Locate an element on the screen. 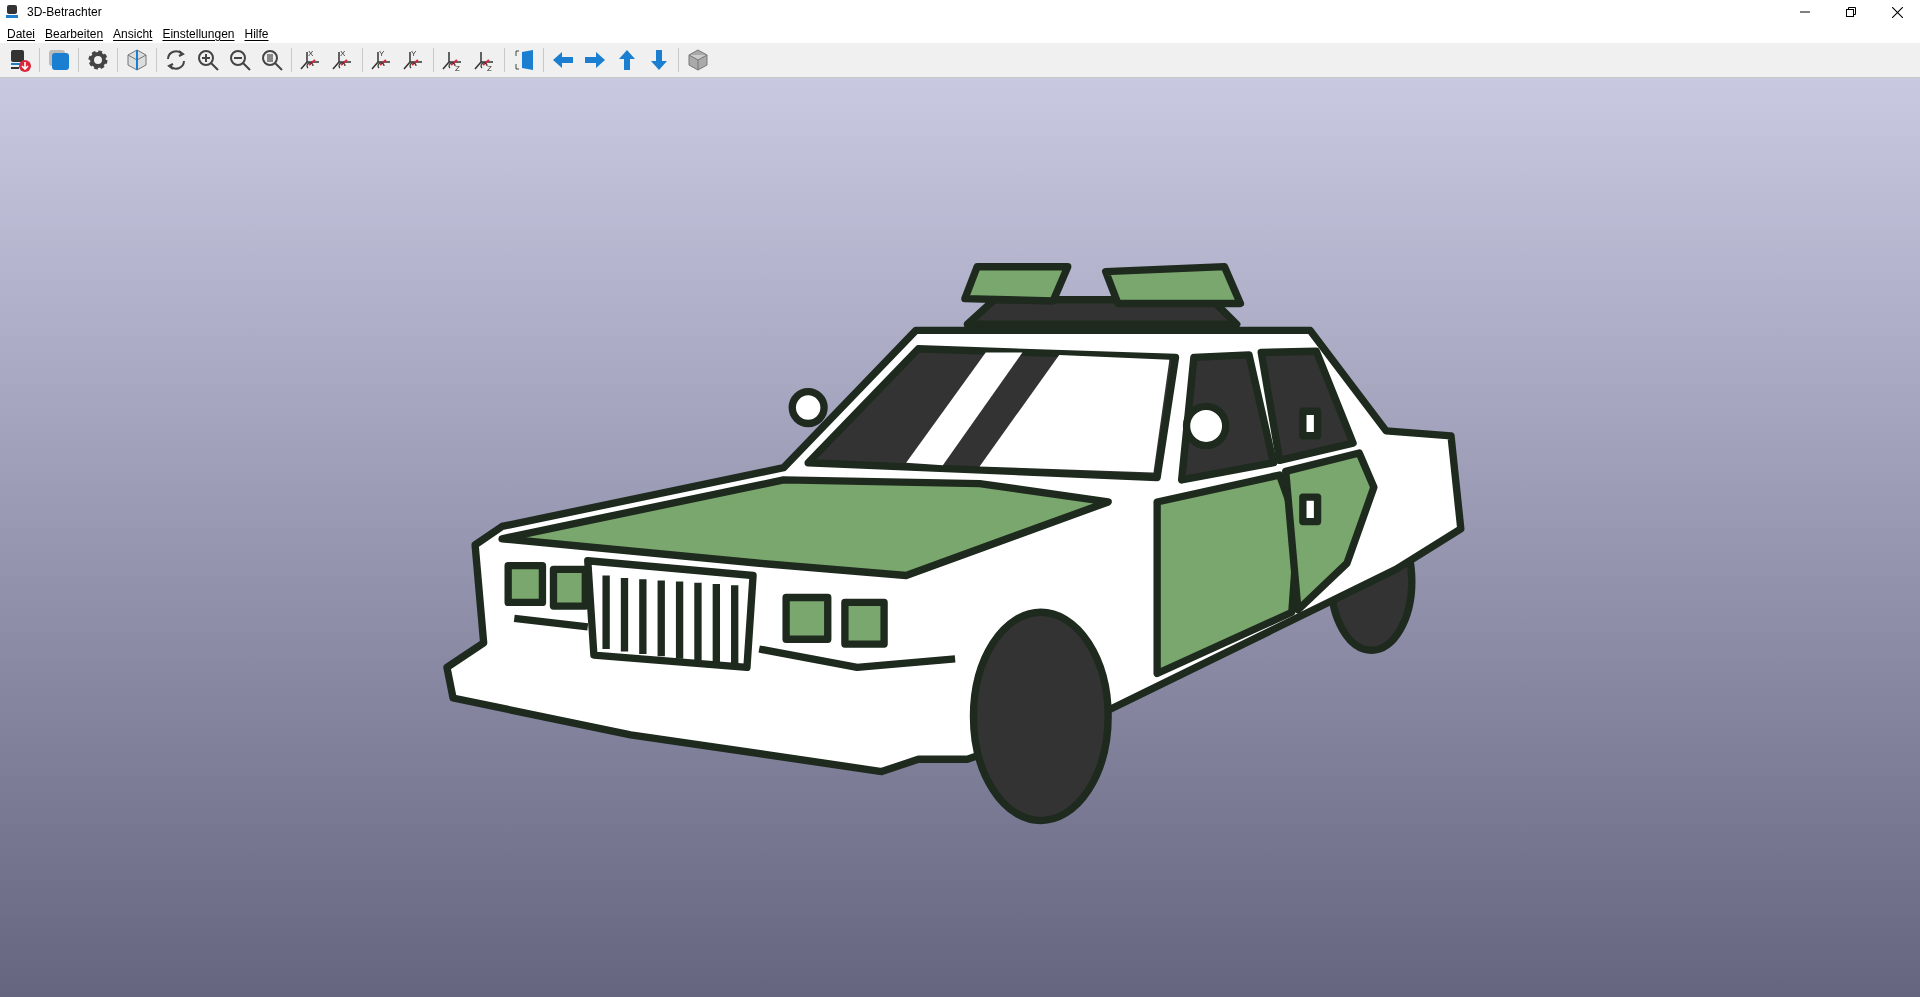  window-title: 3D-Betrachter is located at coordinates (64, 12).